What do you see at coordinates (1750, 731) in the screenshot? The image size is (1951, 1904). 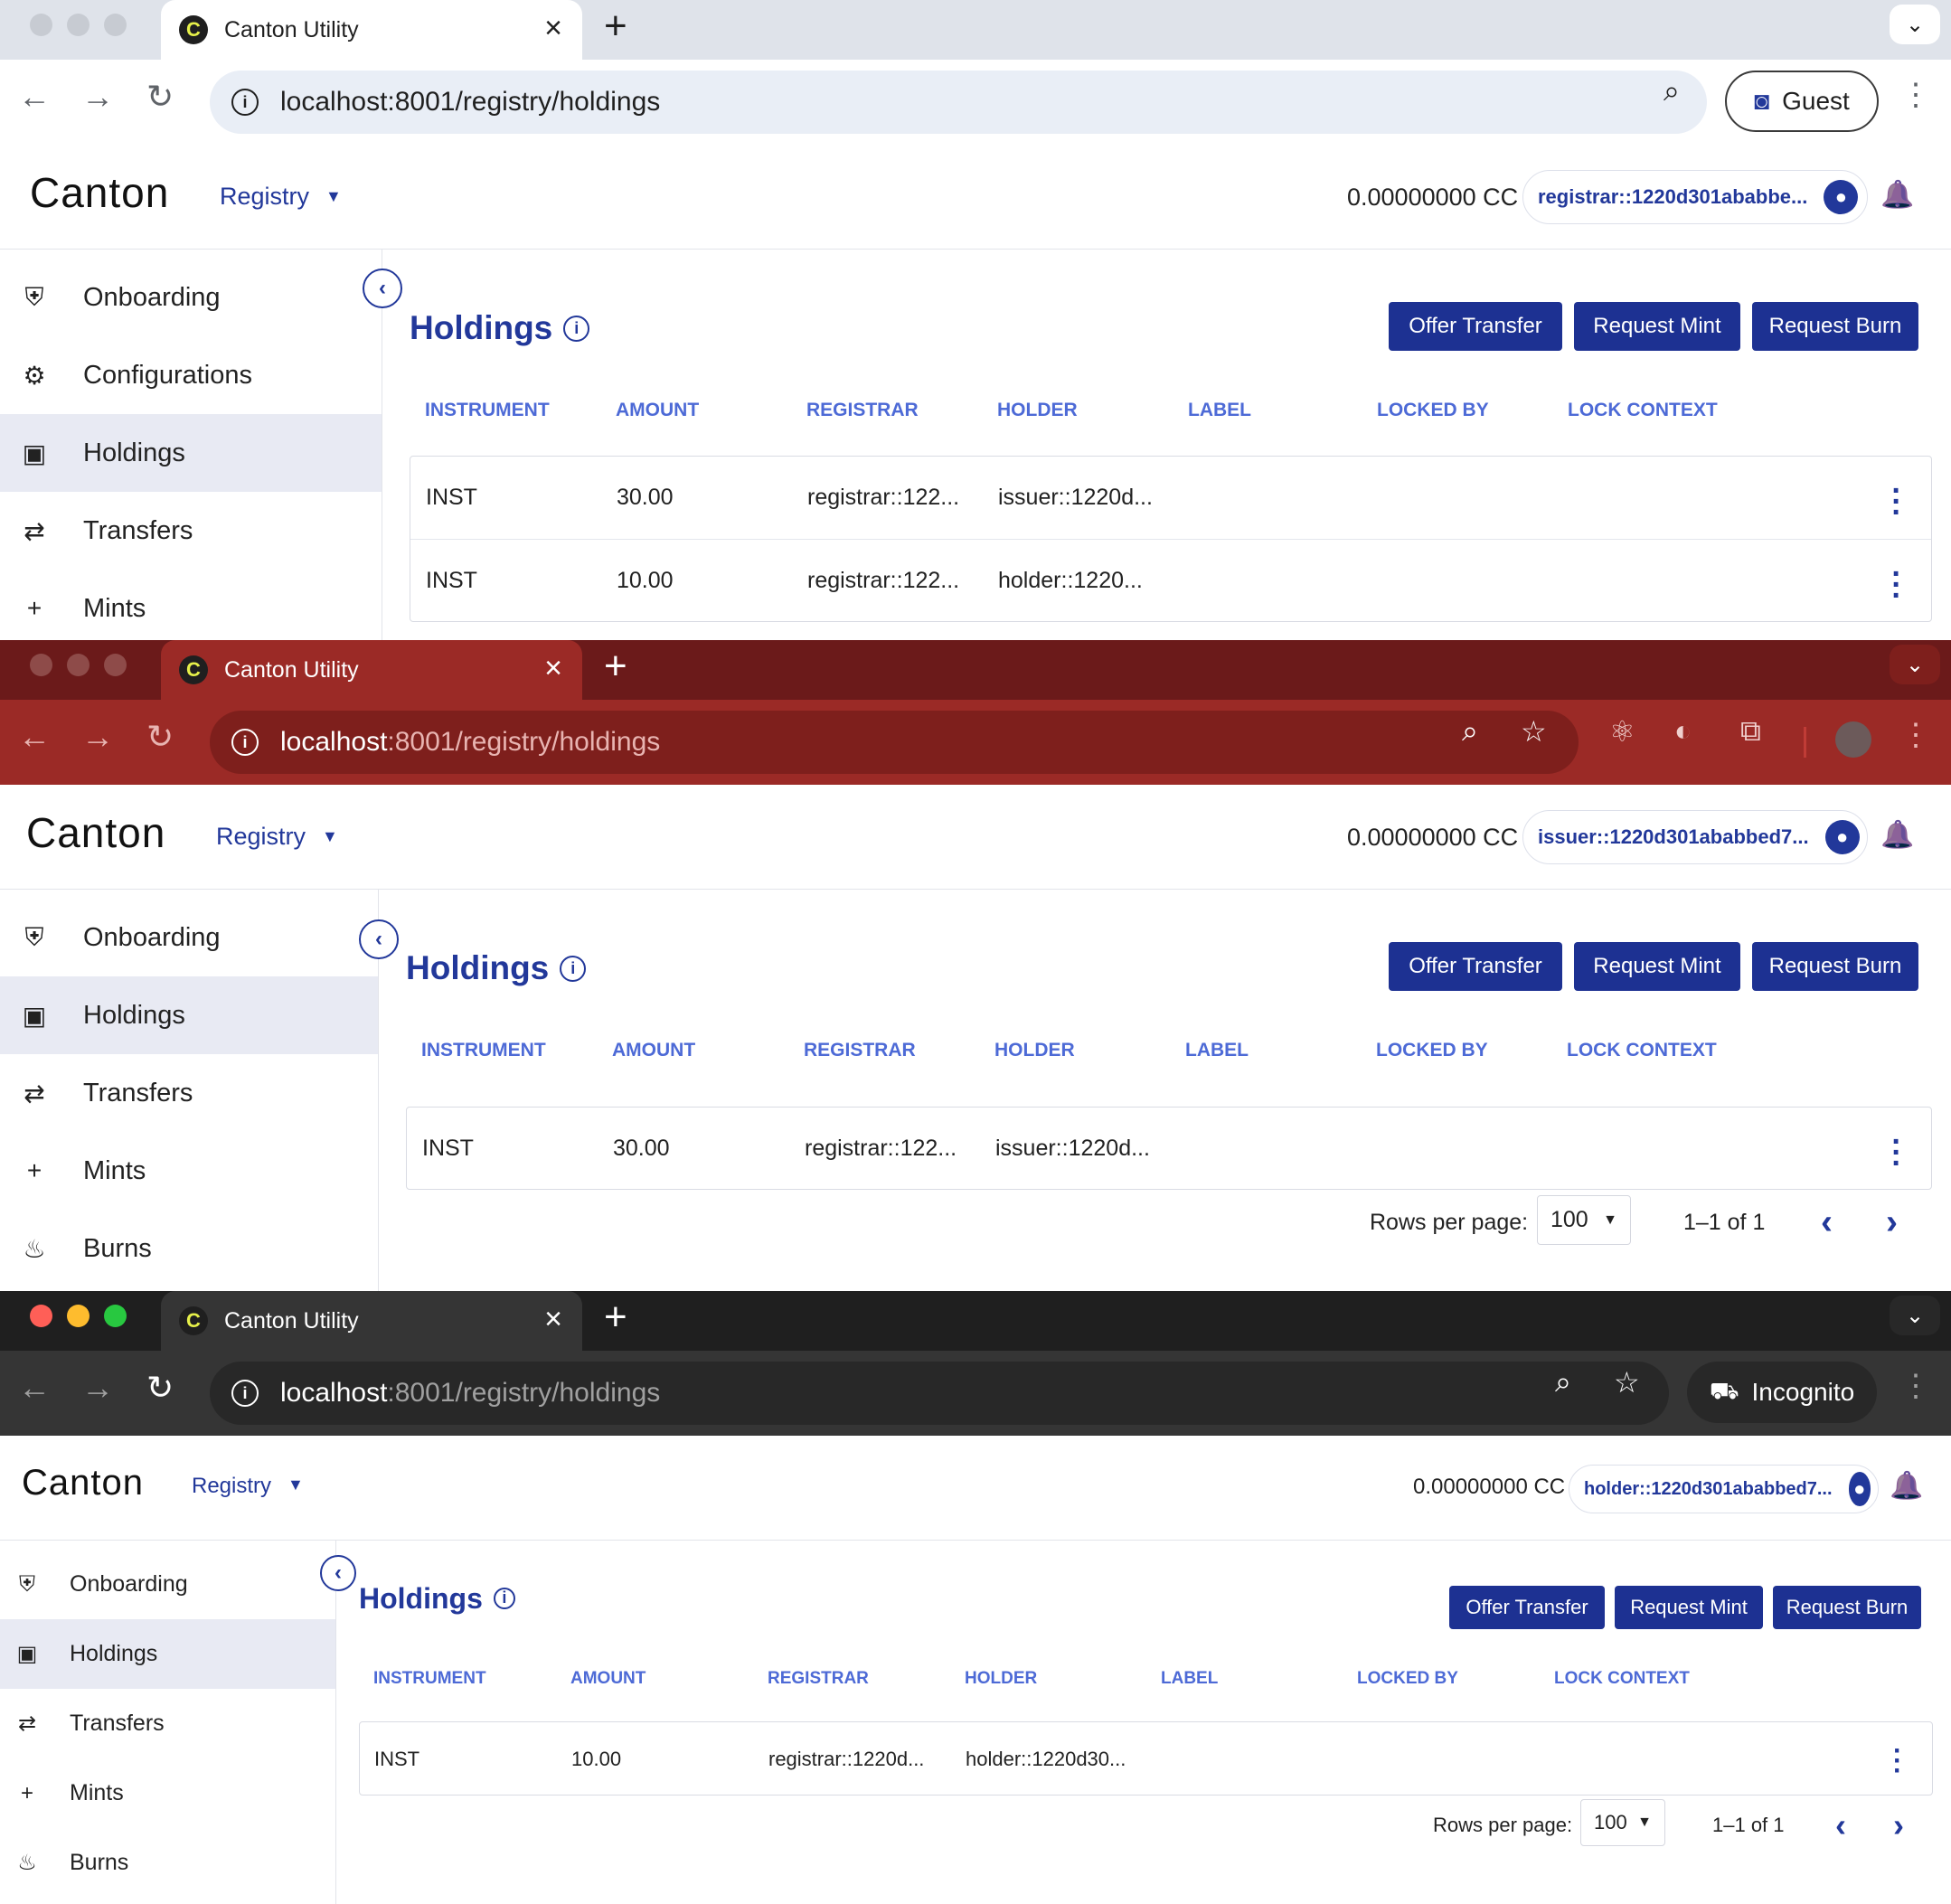 I see `extensions-puzzle-icon: ⧉` at bounding box center [1750, 731].